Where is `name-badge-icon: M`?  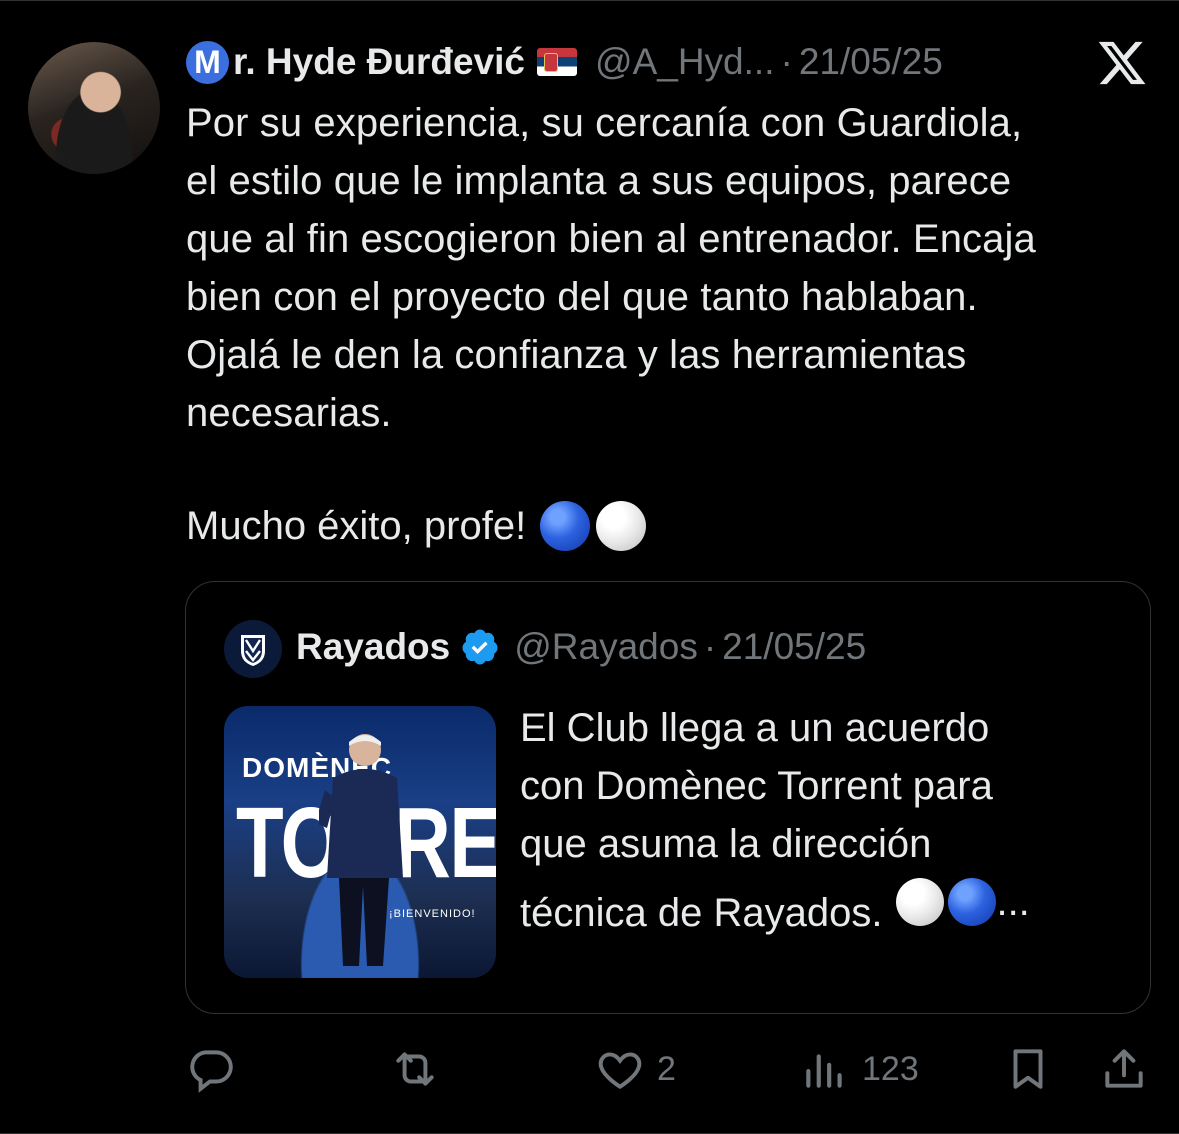
name-badge-icon: M is located at coordinates (207, 62).